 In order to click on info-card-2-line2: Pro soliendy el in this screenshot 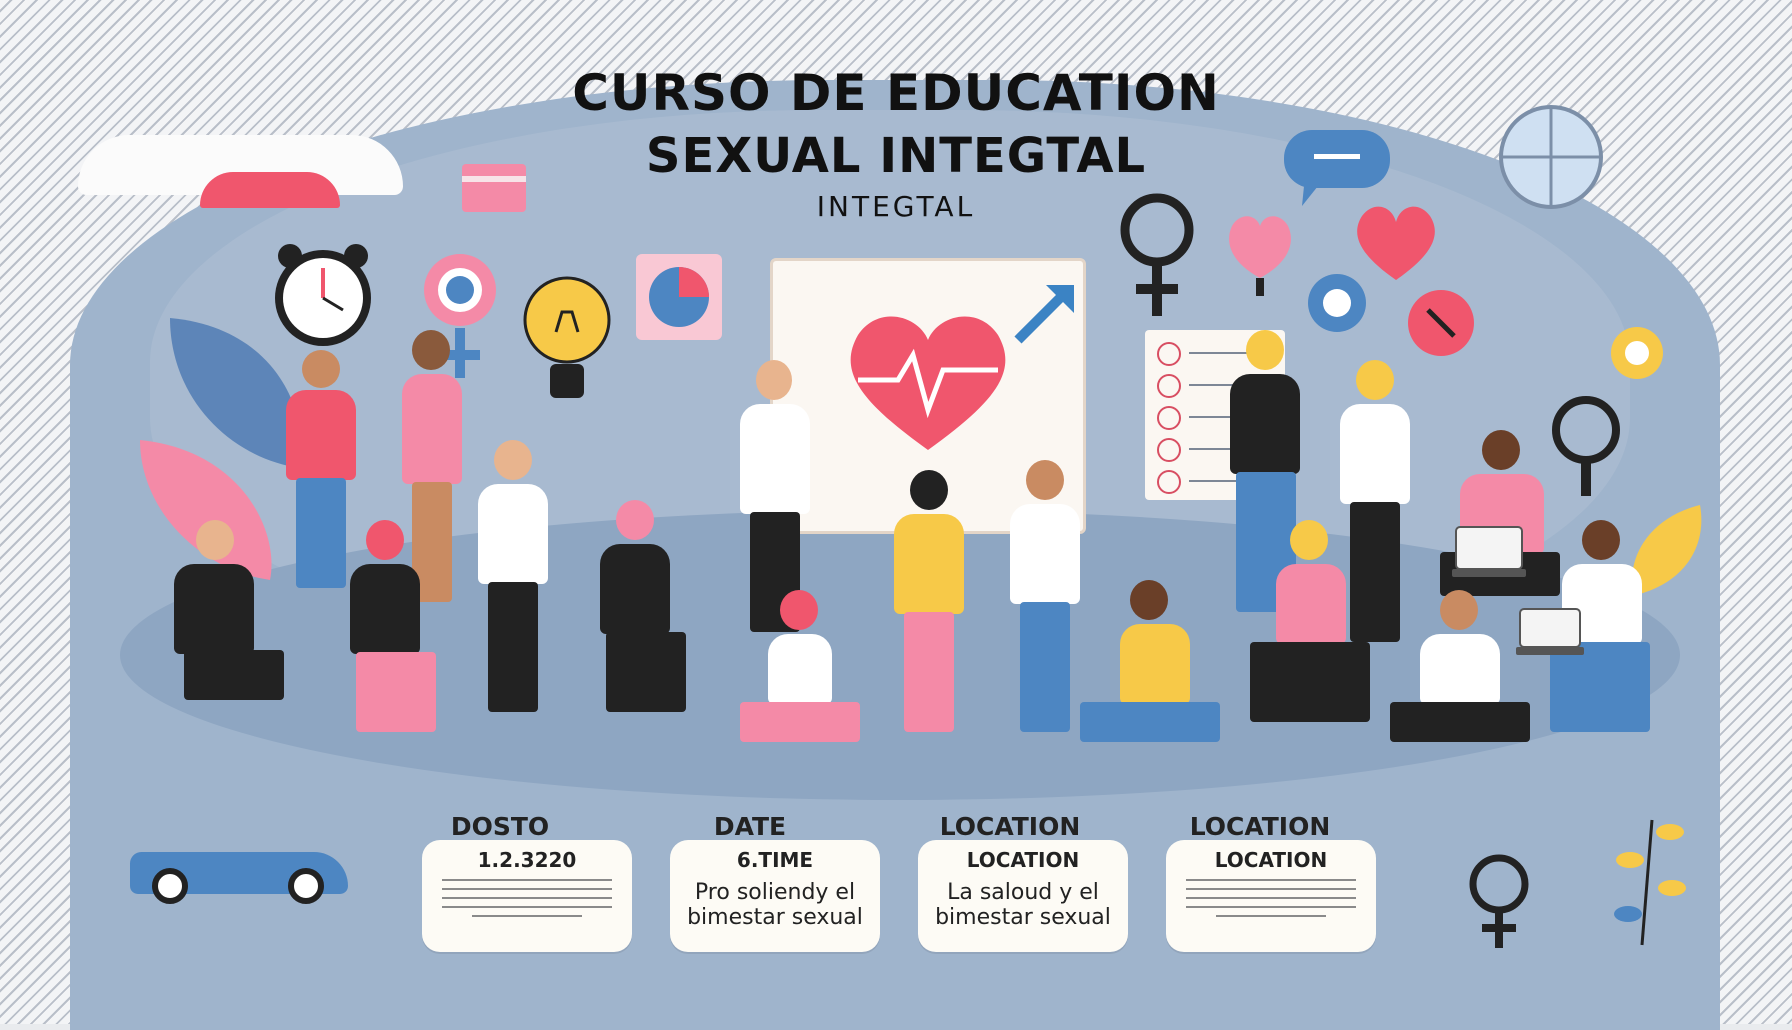, I will do `click(775, 892)`.